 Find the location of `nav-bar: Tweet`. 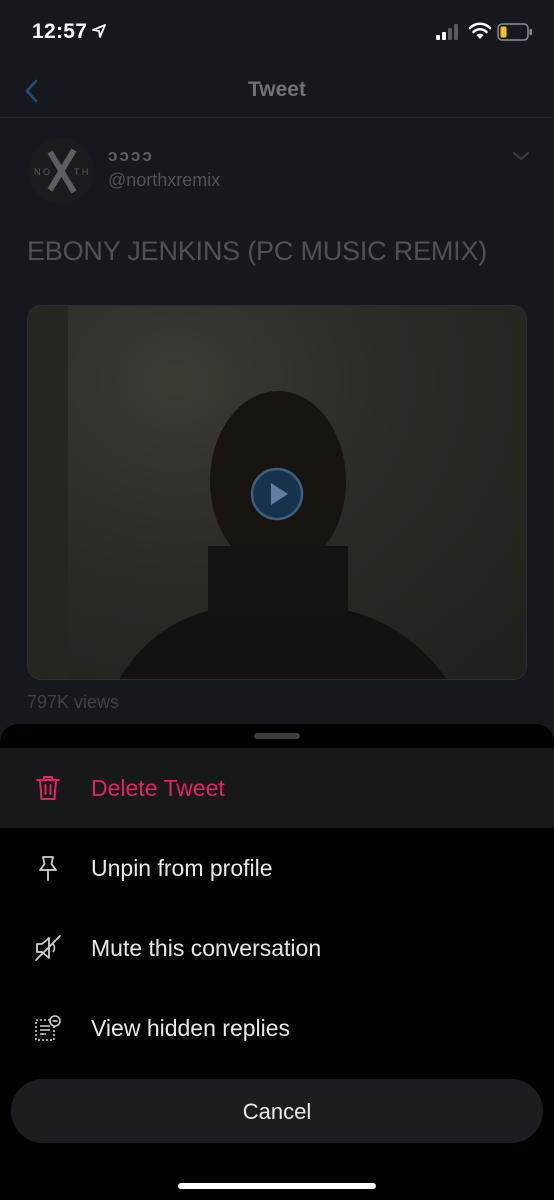

nav-bar: Tweet is located at coordinates (277, 92).